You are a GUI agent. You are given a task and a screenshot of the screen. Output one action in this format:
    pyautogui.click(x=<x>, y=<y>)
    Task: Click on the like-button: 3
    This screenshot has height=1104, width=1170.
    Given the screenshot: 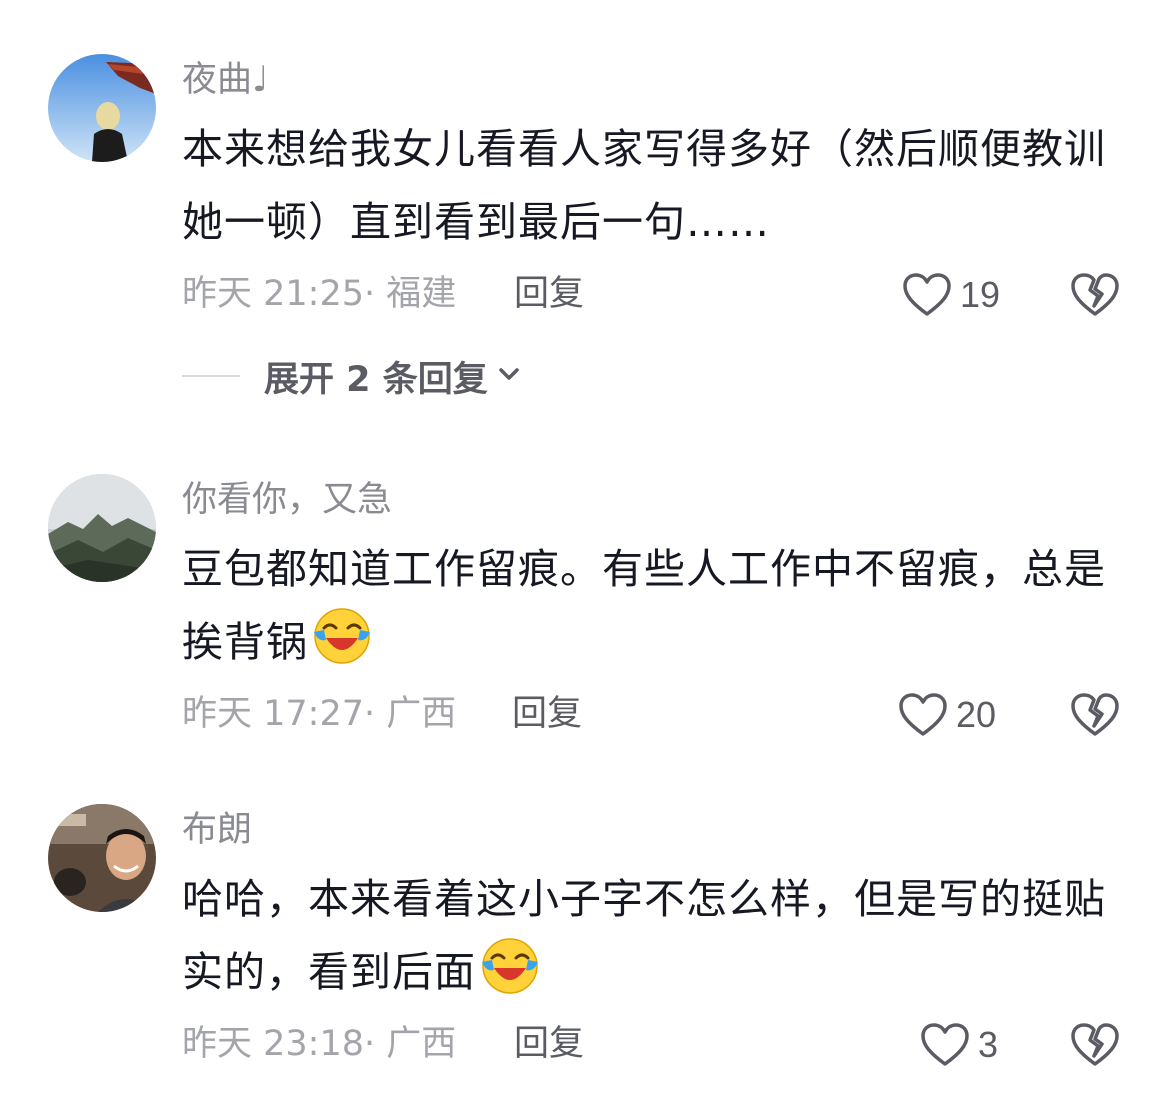 What is the action you would take?
    pyautogui.click(x=959, y=1045)
    